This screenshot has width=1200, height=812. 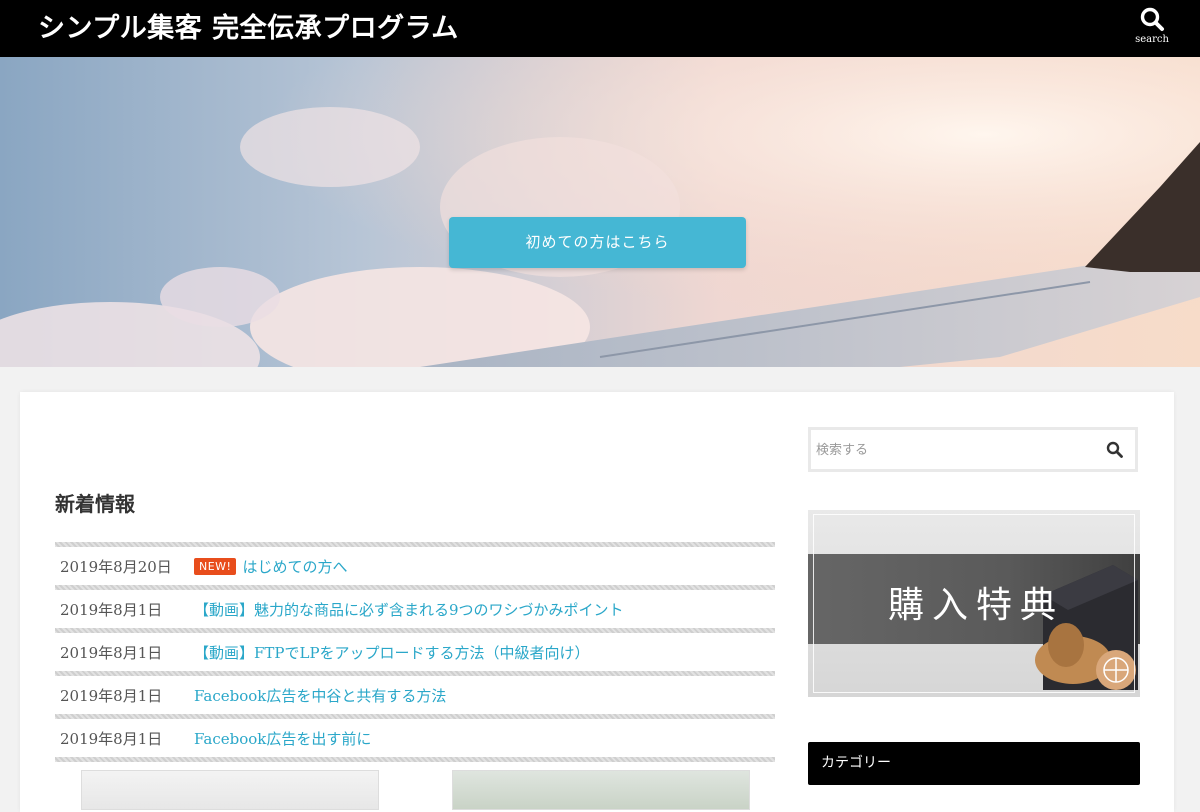 What do you see at coordinates (320, 695) in the screenshot?
I see `news-link: Facebook広告を中谷と共有する方法` at bounding box center [320, 695].